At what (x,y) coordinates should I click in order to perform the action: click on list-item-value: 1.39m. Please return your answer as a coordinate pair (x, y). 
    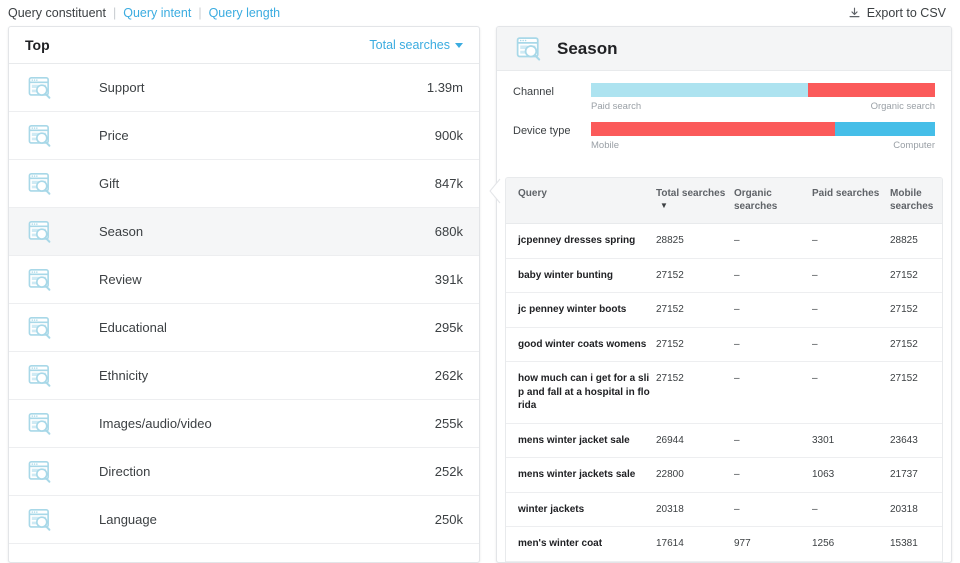
    Looking at the image, I should click on (444, 87).